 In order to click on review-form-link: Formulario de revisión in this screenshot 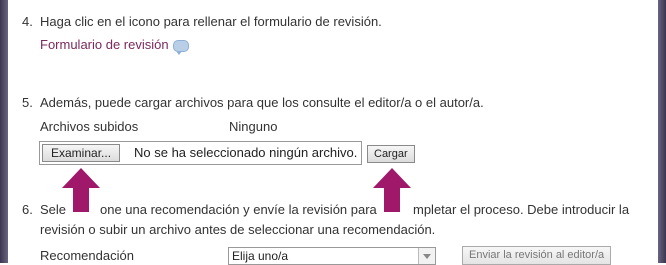, I will do `click(104, 44)`.